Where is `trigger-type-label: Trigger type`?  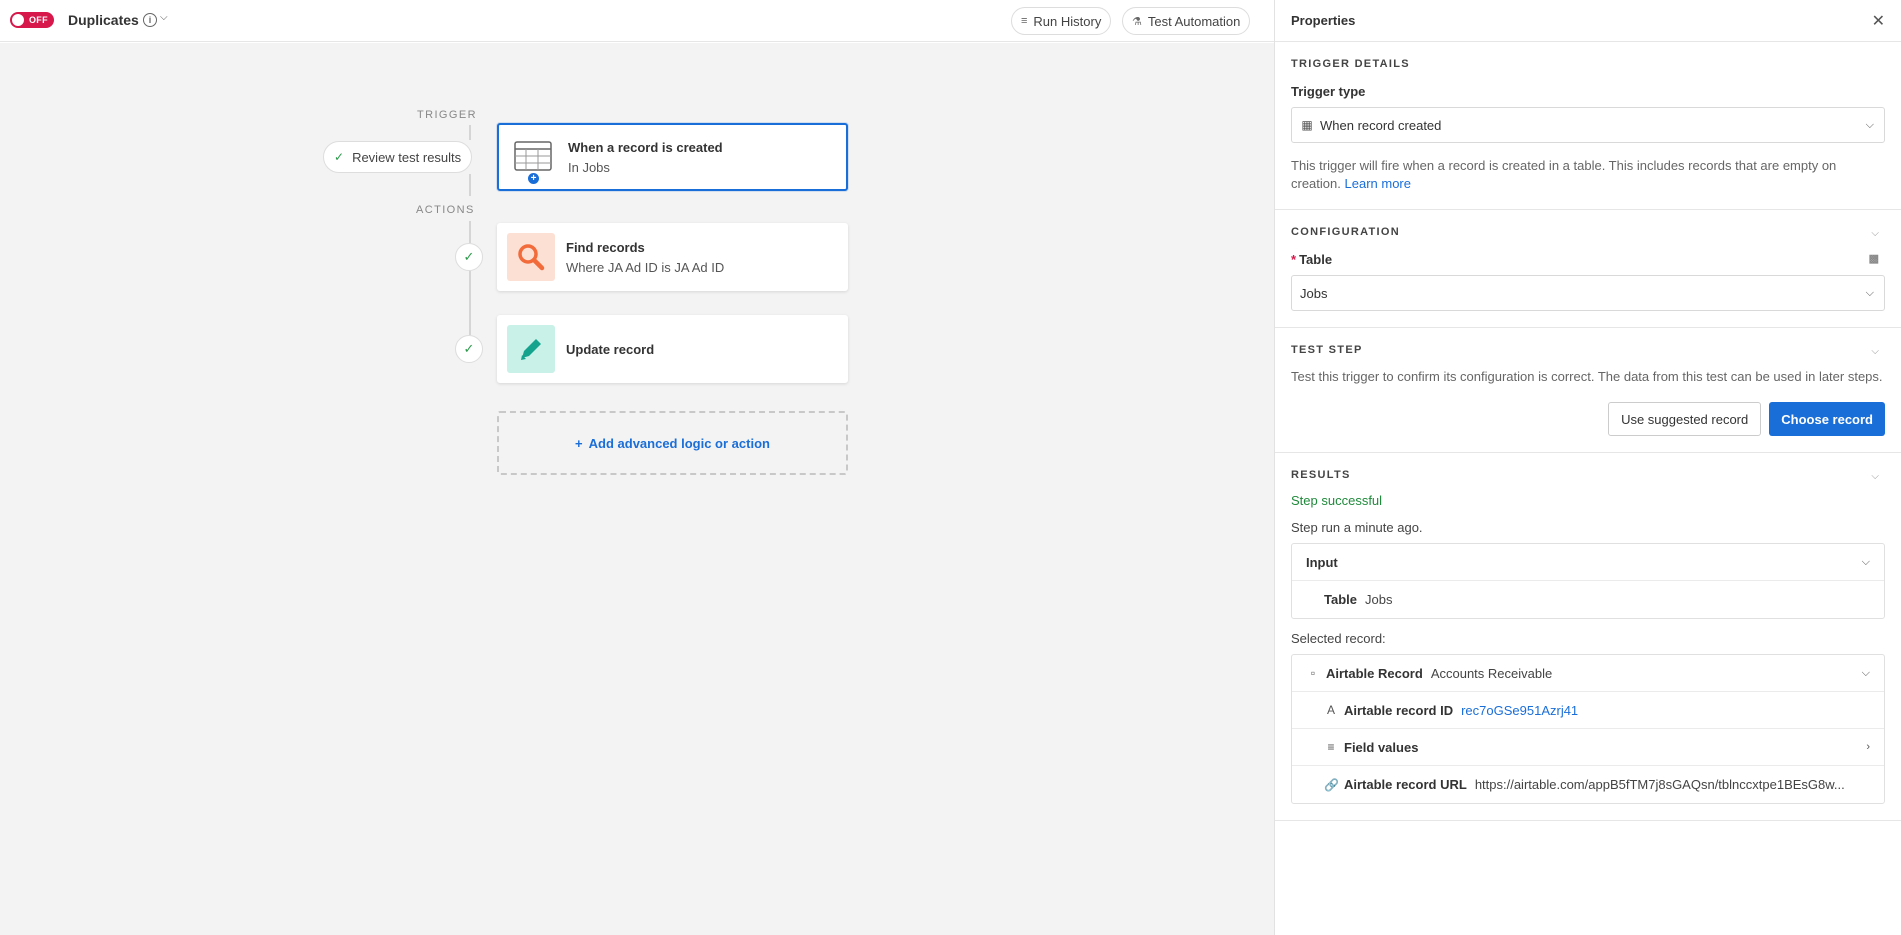
trigger-type-label: Trigger type is located at coordinates (1328, 91).